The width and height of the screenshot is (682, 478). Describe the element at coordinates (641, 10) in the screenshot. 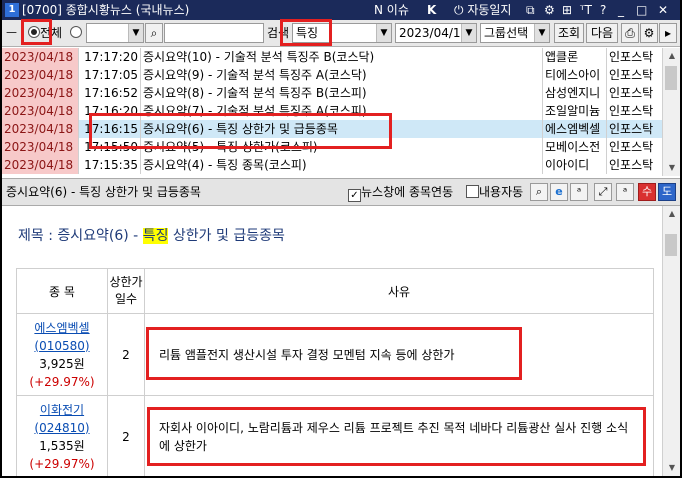

I see `maximize-icon: □` at that location.